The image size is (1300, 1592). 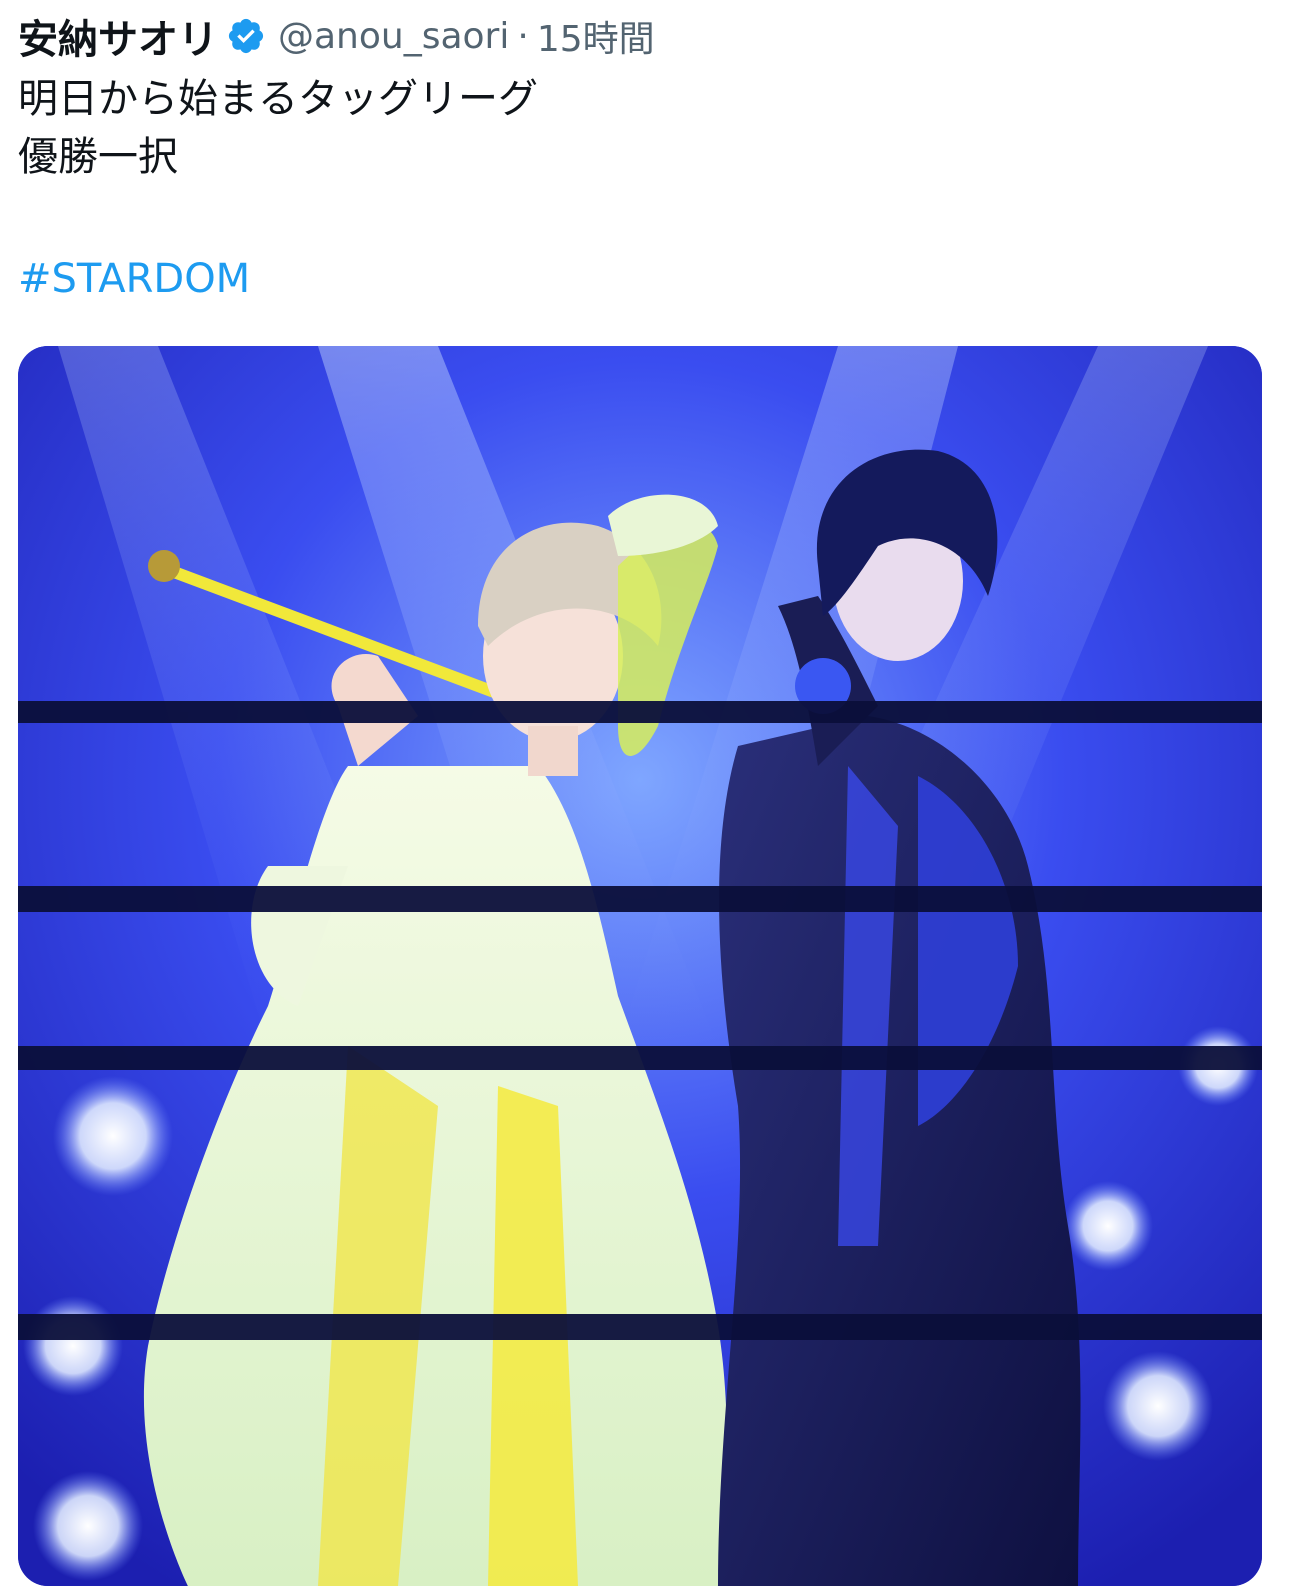 I want to click on tweet-header: 安納サオリ @anou_saori · 15時間, so click(x=336, y=36).